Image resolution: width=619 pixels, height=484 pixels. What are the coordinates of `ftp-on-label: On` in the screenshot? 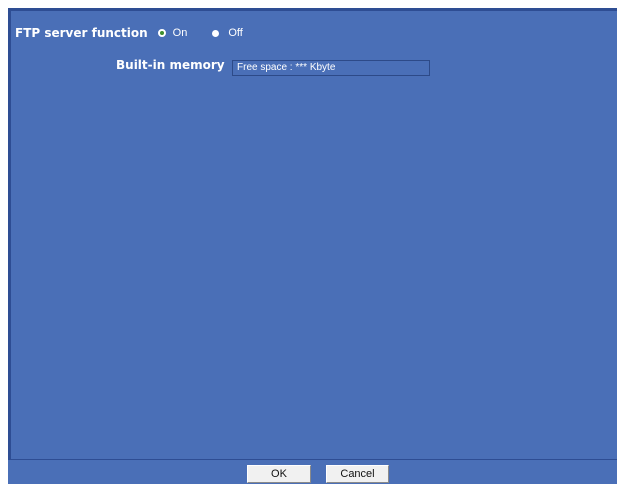 It's located at (180, 33).